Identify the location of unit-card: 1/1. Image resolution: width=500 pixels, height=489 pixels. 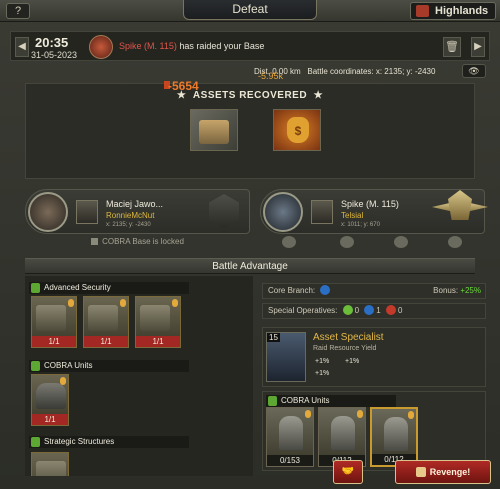
(50, 400).